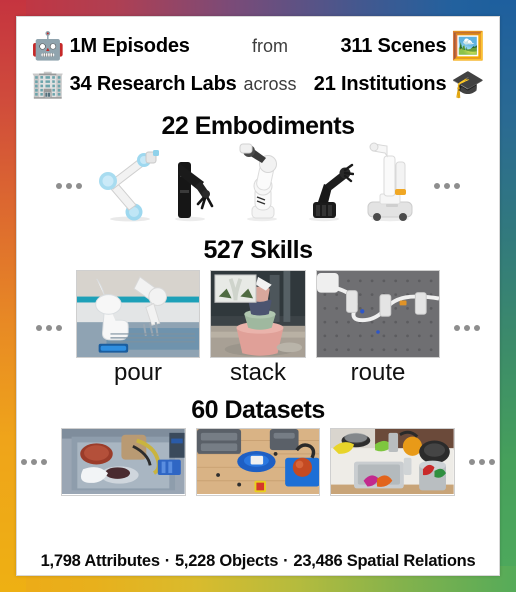 The height and width of the screenshot is (592, 516). Describe the element at coordinates (153, 83) in the screenshot. I see `research-labs-count-label: 34 Research Labs` at that location.